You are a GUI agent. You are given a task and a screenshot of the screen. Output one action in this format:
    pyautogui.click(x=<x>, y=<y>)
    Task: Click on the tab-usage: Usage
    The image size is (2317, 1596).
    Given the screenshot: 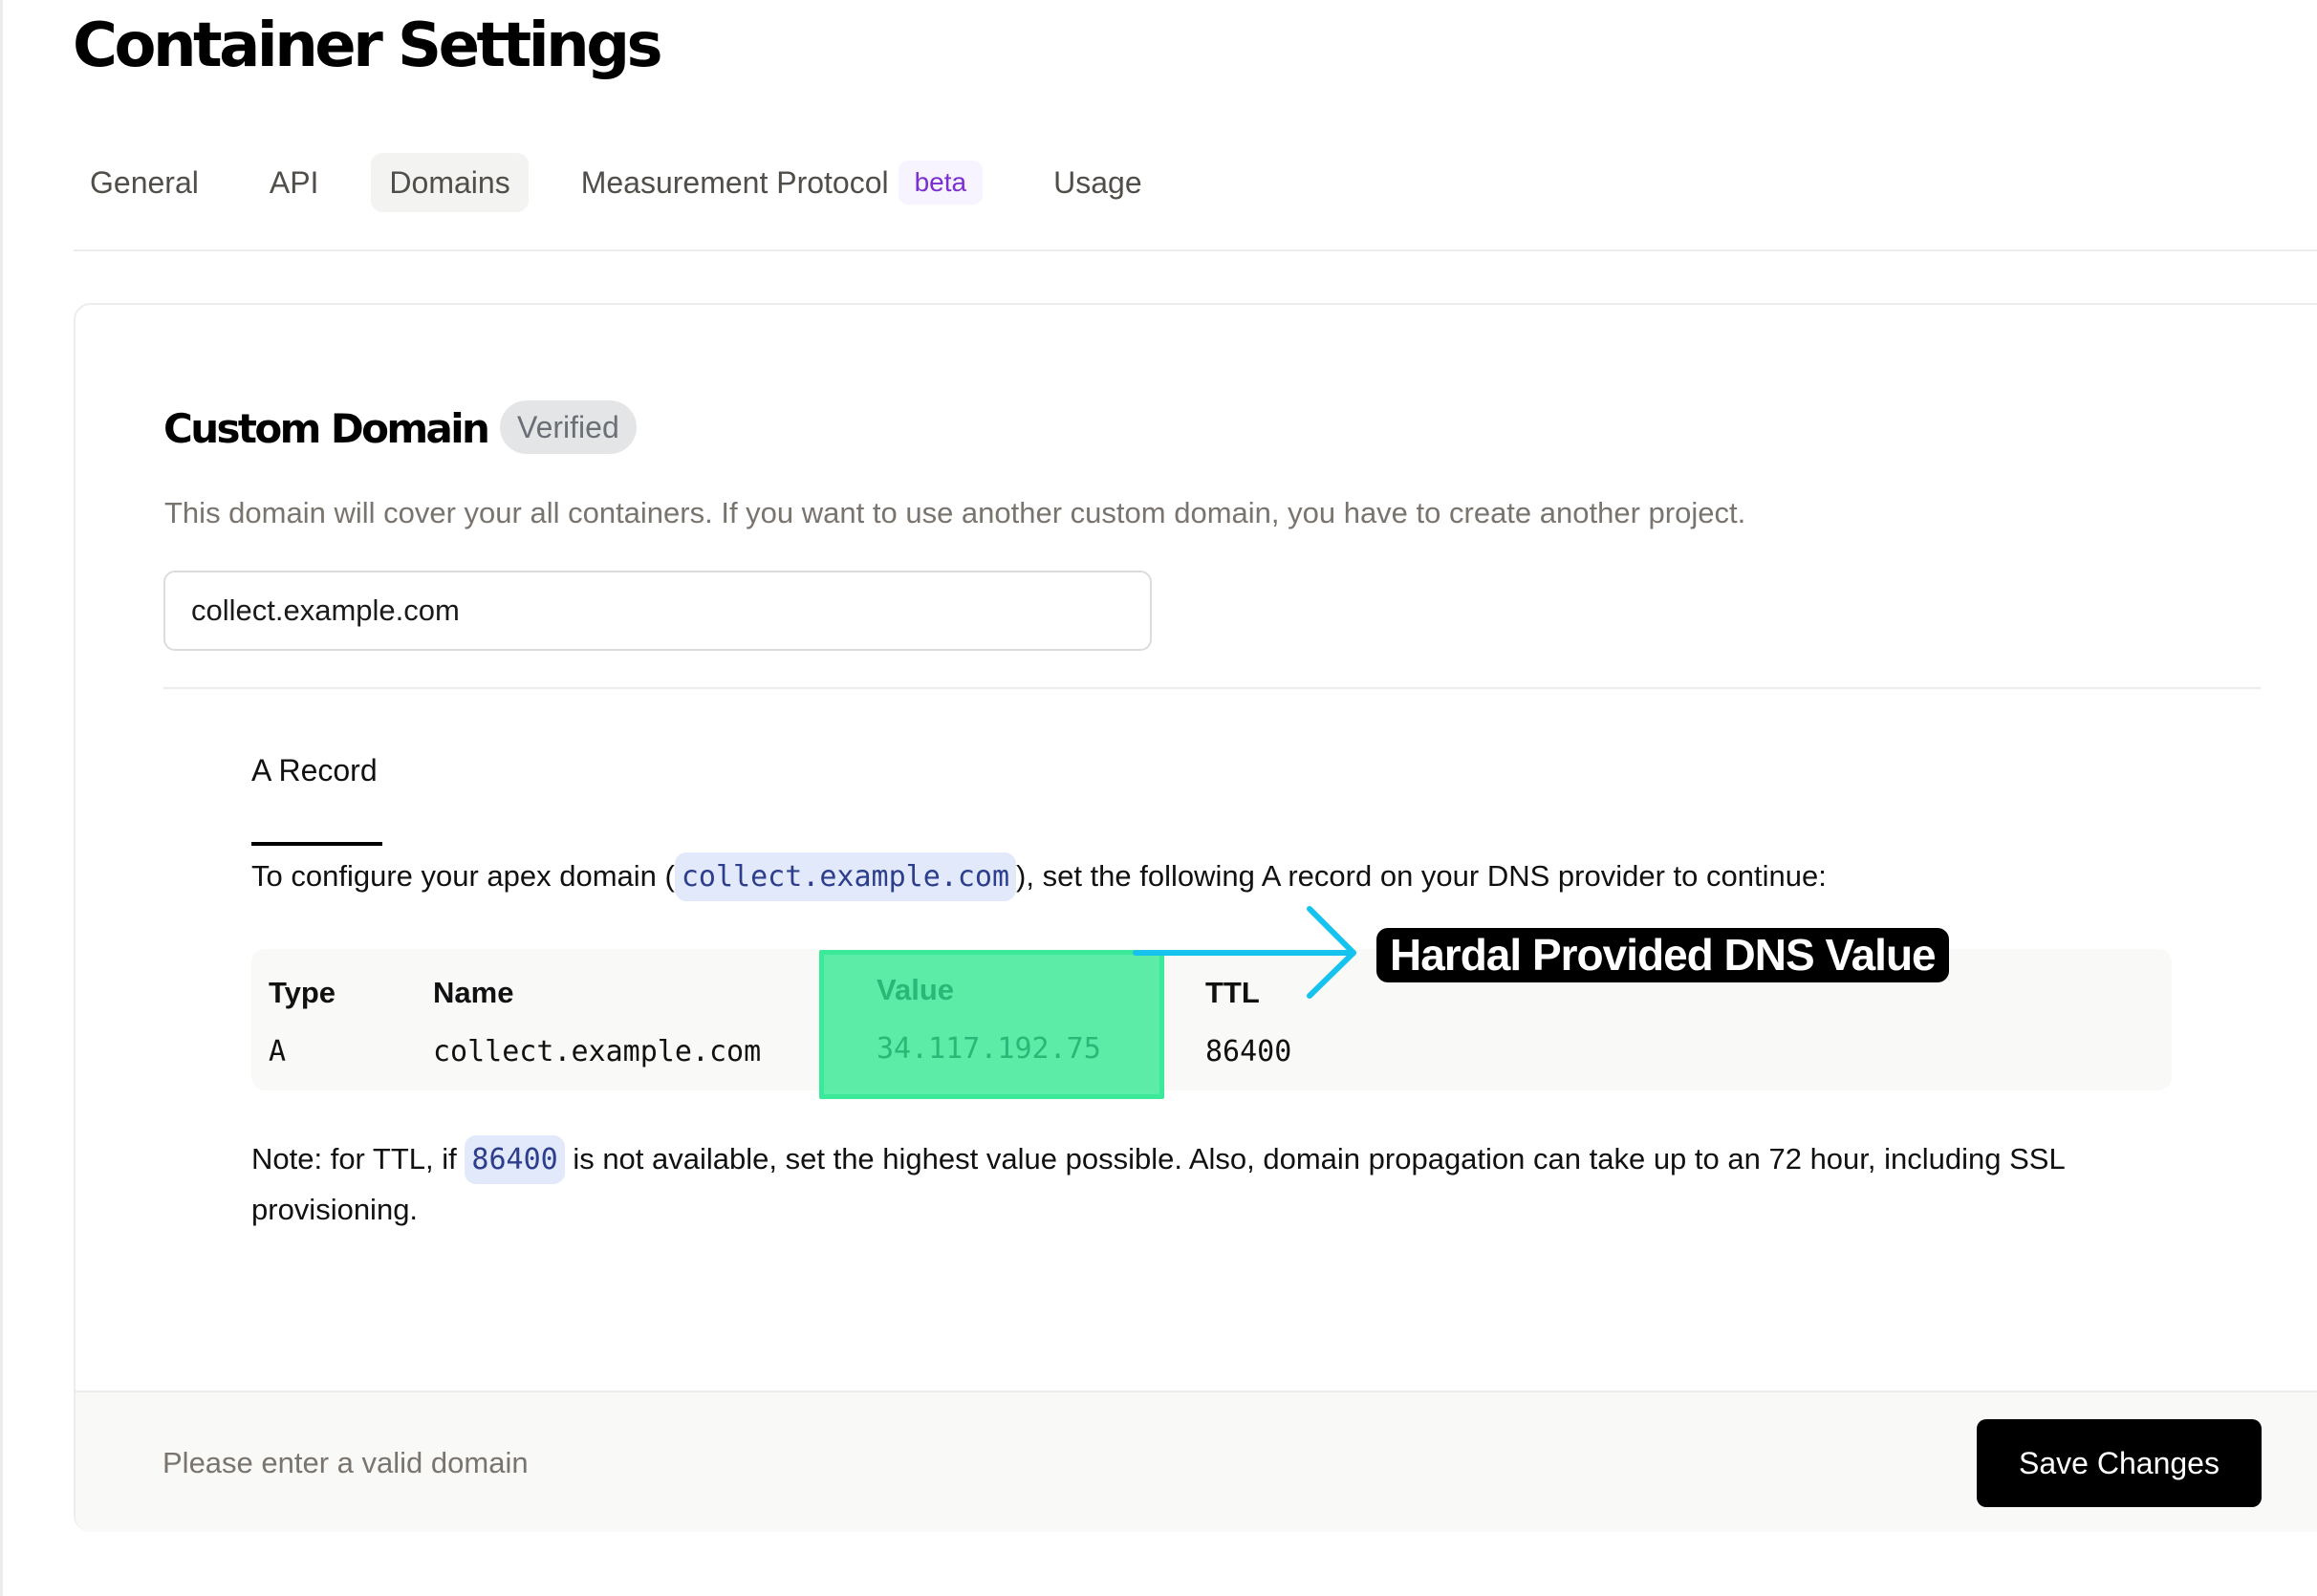 What is the action you would take?
    pyautogui.click(x=1098, y=183)
    